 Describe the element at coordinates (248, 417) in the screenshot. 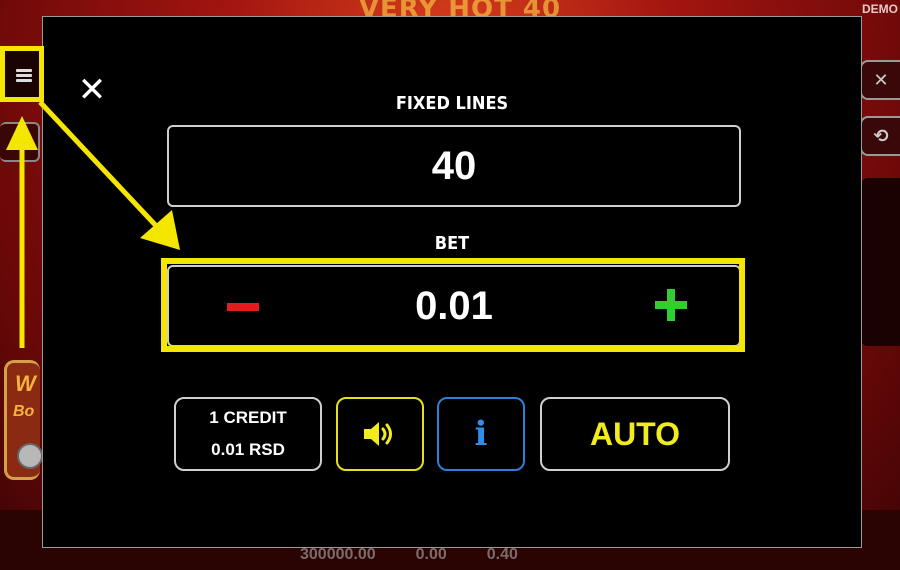

I see `credit-label: 1 CREDIT` at that location.